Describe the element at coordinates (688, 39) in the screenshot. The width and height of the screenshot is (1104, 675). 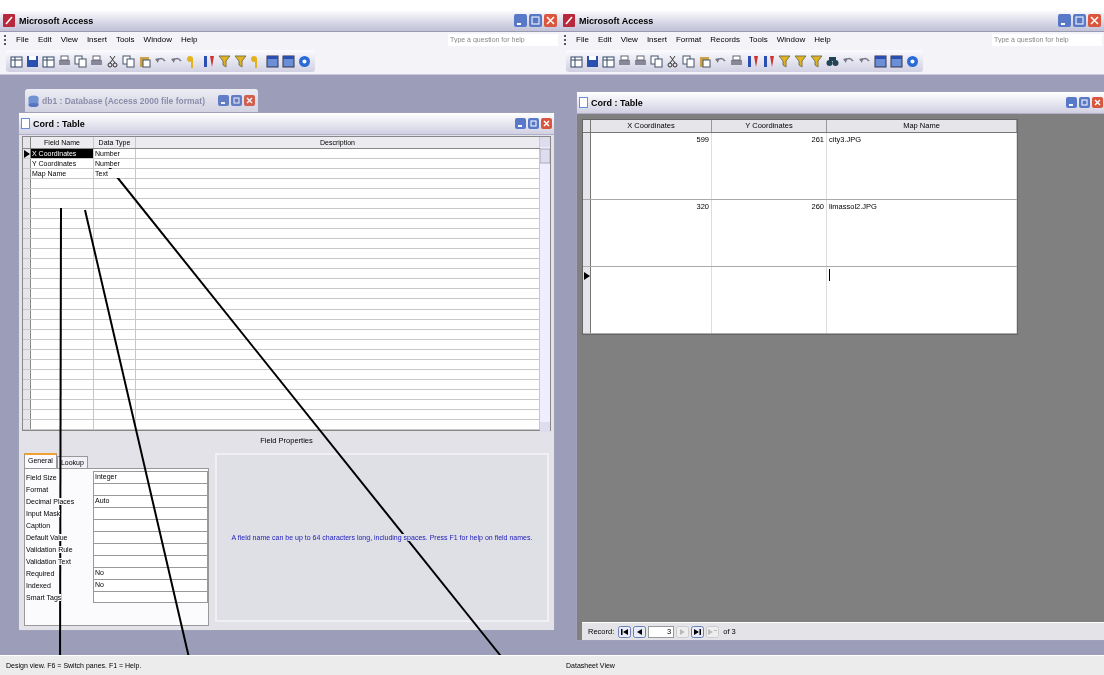
I see `menu-item: Format` at that location.